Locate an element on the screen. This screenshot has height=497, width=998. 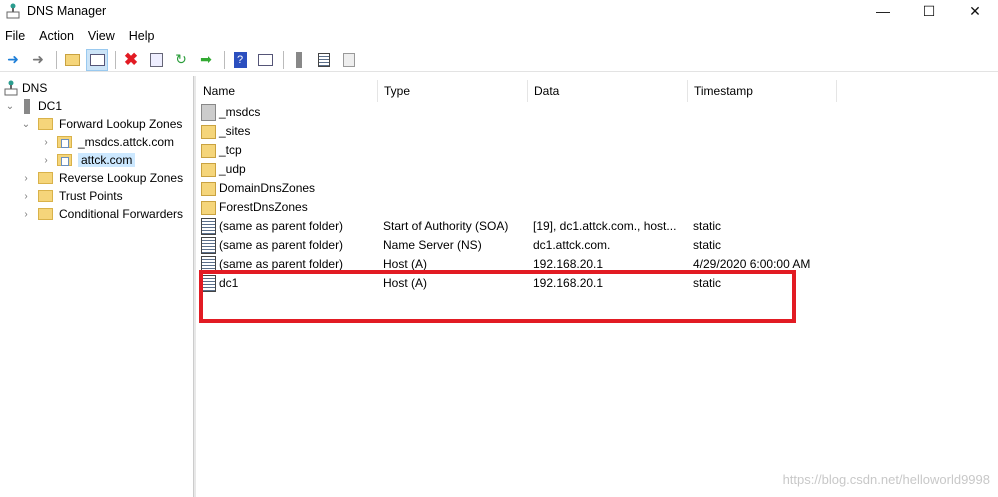
column-header-data: Data is located at coordinates (608, 91).